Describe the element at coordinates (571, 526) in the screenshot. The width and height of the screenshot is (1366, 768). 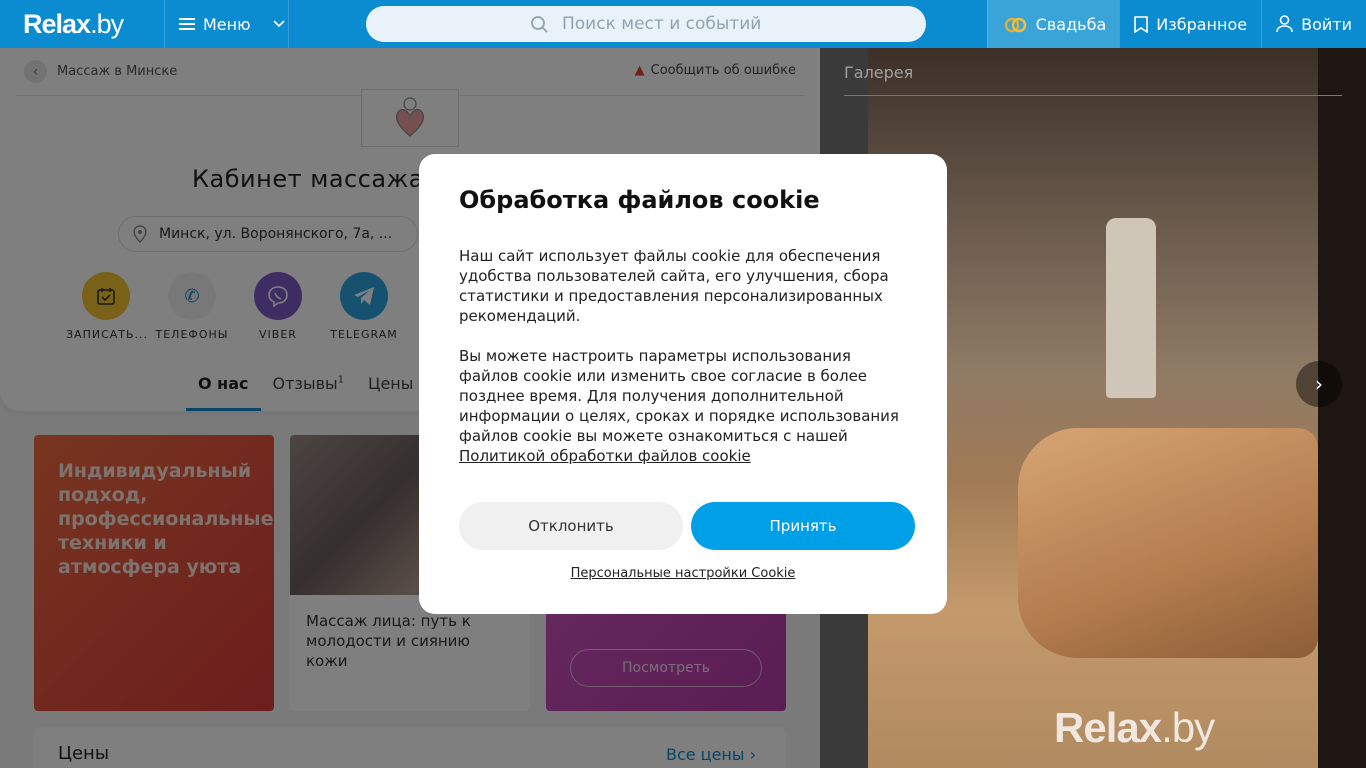
I see `decline-button: Отклонить` at that location.